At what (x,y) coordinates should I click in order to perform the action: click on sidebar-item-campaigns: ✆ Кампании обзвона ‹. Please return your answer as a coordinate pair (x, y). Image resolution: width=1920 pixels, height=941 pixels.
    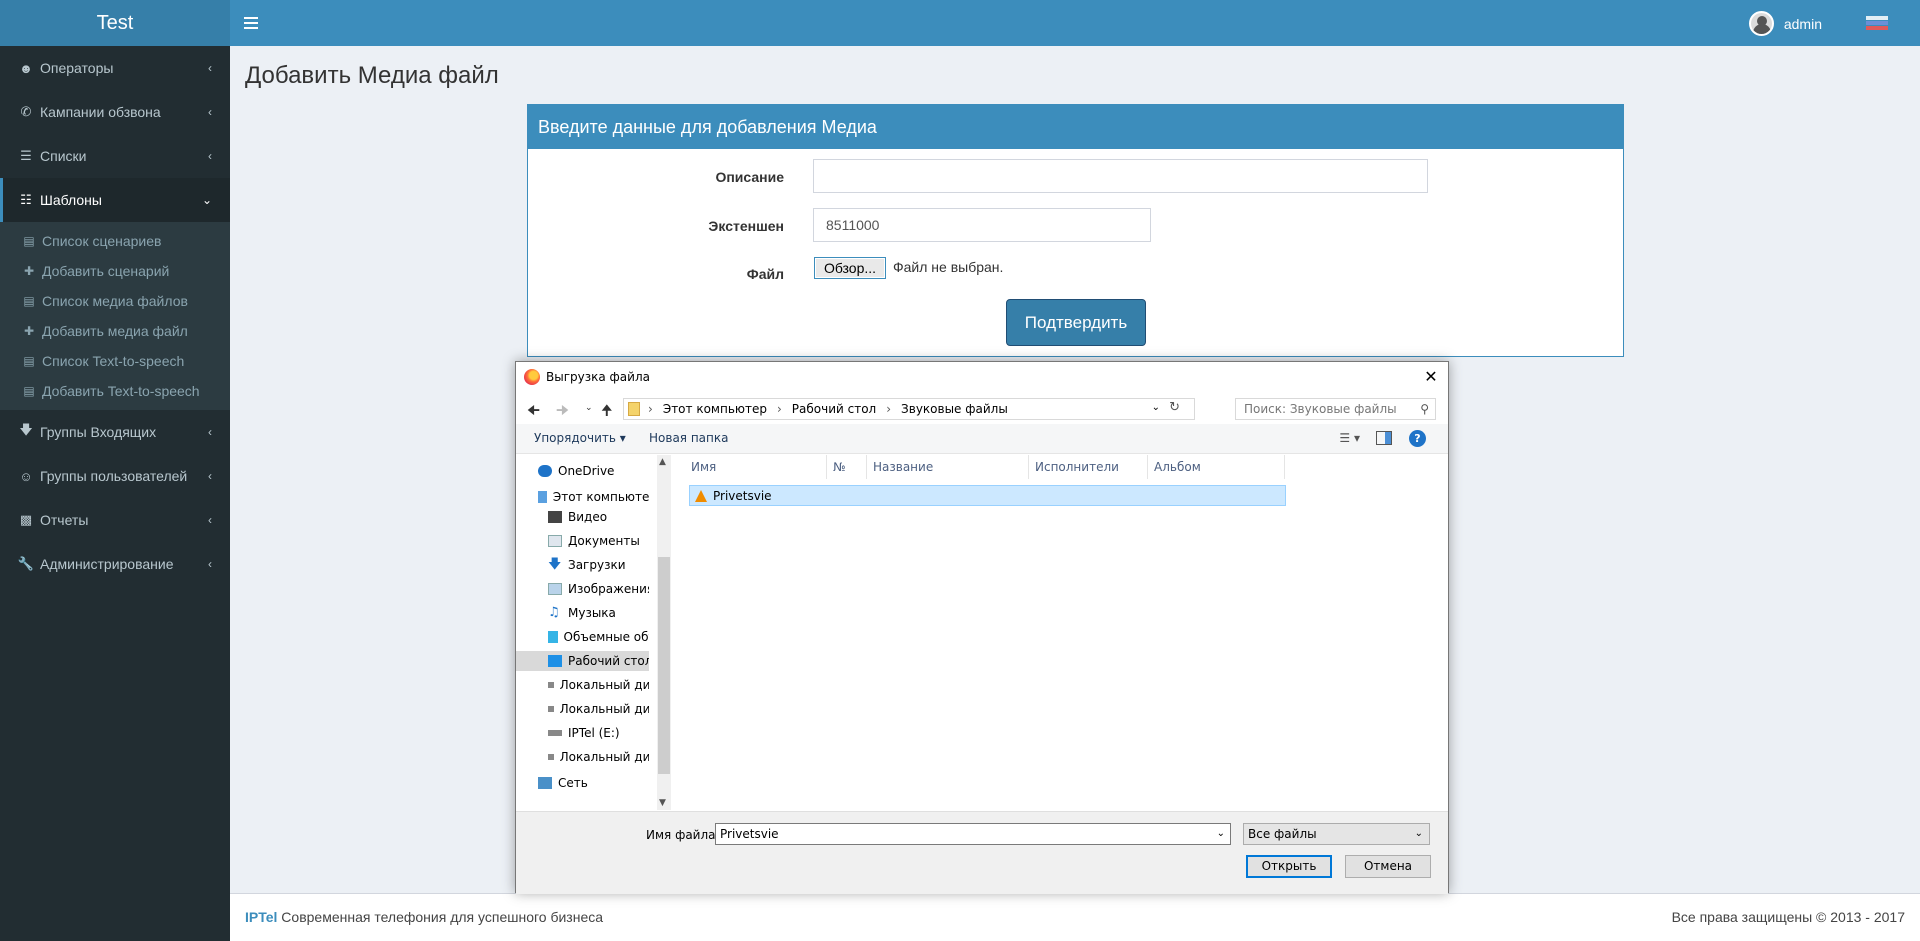
    Looking at the image, I should click on (115, 112).